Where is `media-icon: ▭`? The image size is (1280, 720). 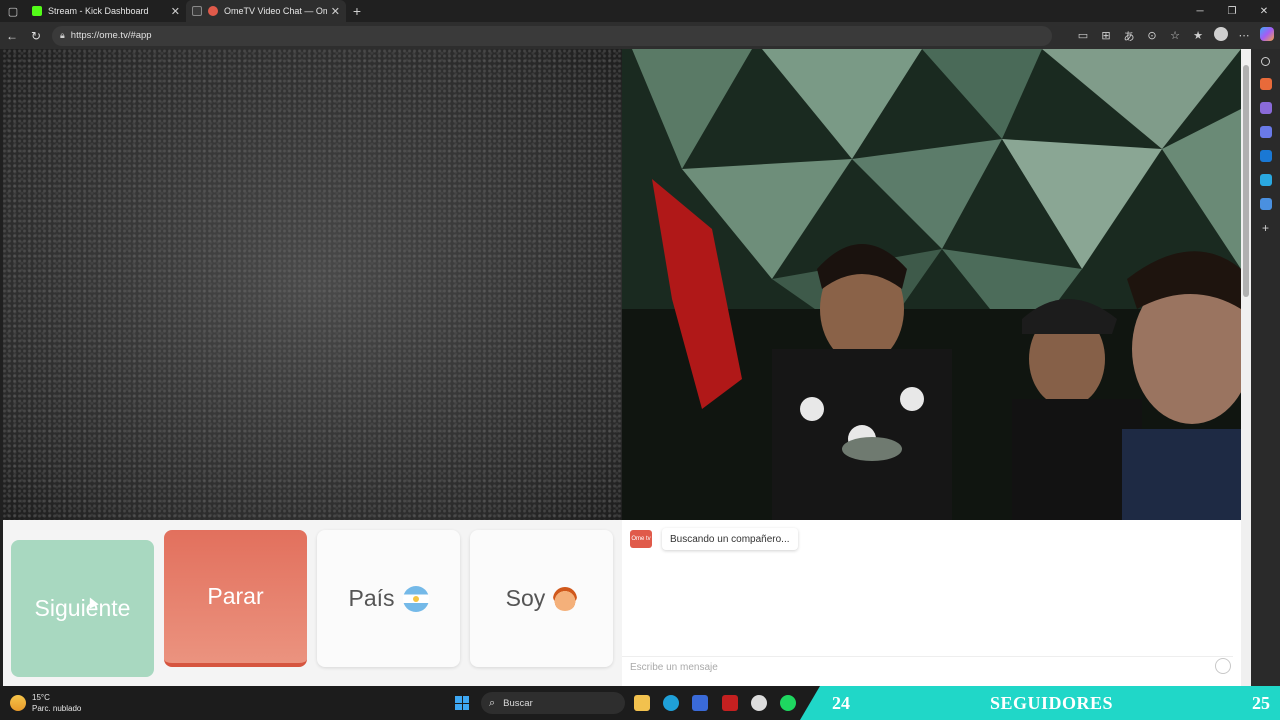 media-icon: ▭ is located at coordinates (1083, 35).